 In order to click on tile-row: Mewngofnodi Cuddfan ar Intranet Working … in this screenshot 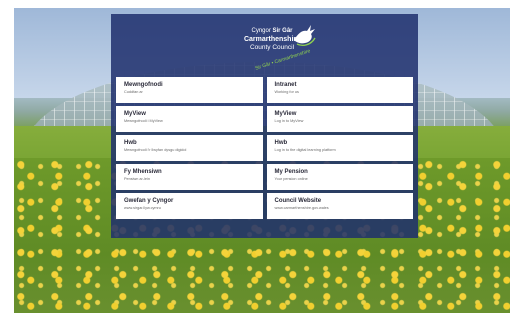, I will do `click(264, 90)`.